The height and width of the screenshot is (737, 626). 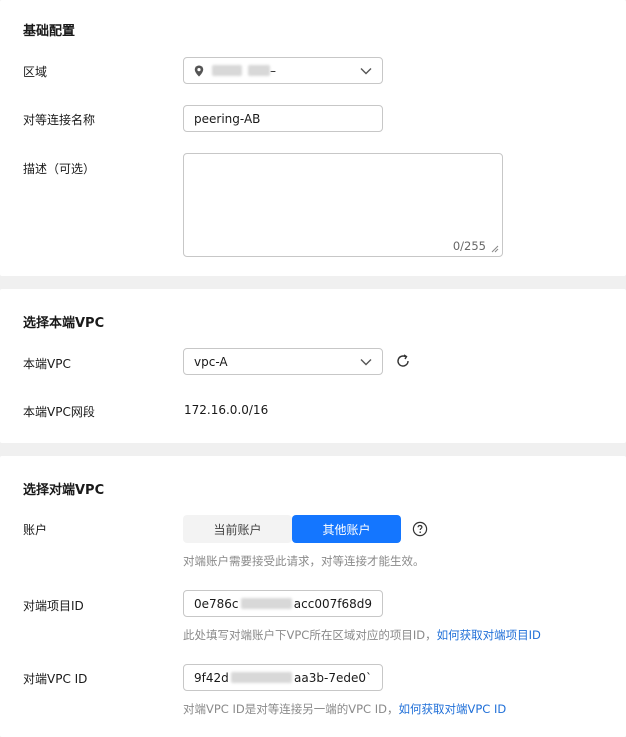 I want to click on account-segmented-control: 当前账户 其他账户, so click(x=292, y=529).